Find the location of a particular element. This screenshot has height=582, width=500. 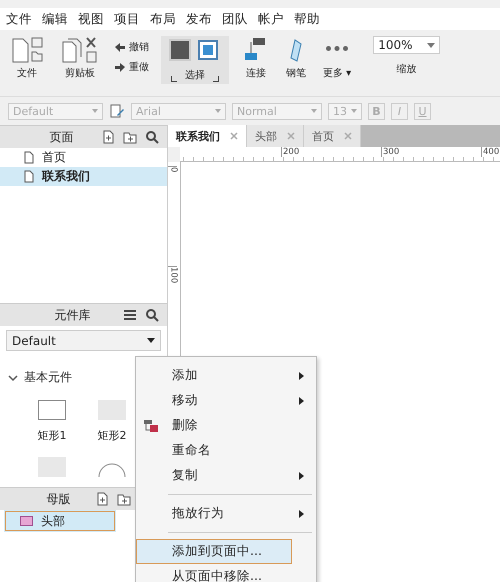

document-tab: 头部 is located at coordinates (275, 136).